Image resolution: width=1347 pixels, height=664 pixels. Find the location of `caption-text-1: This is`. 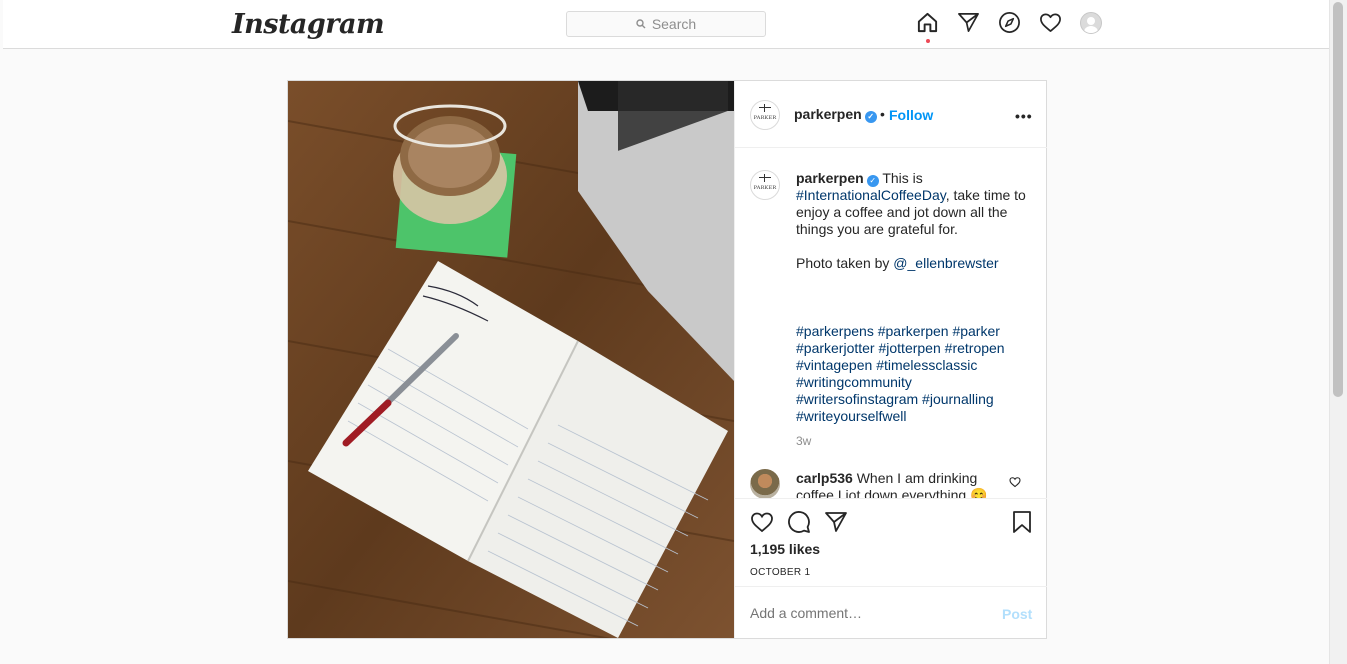

caption-text-1: This is is located at coordinates (902, 178).